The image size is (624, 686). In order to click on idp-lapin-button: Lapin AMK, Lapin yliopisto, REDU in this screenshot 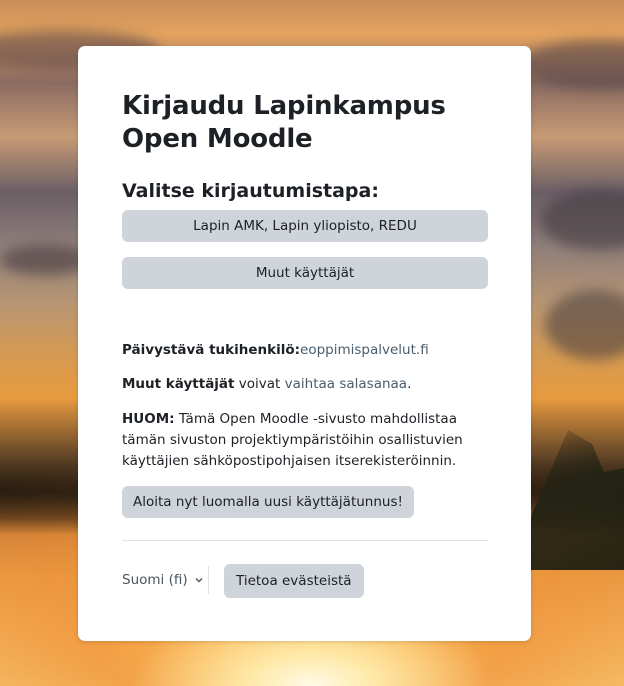, I will do `click(305, 226)`.